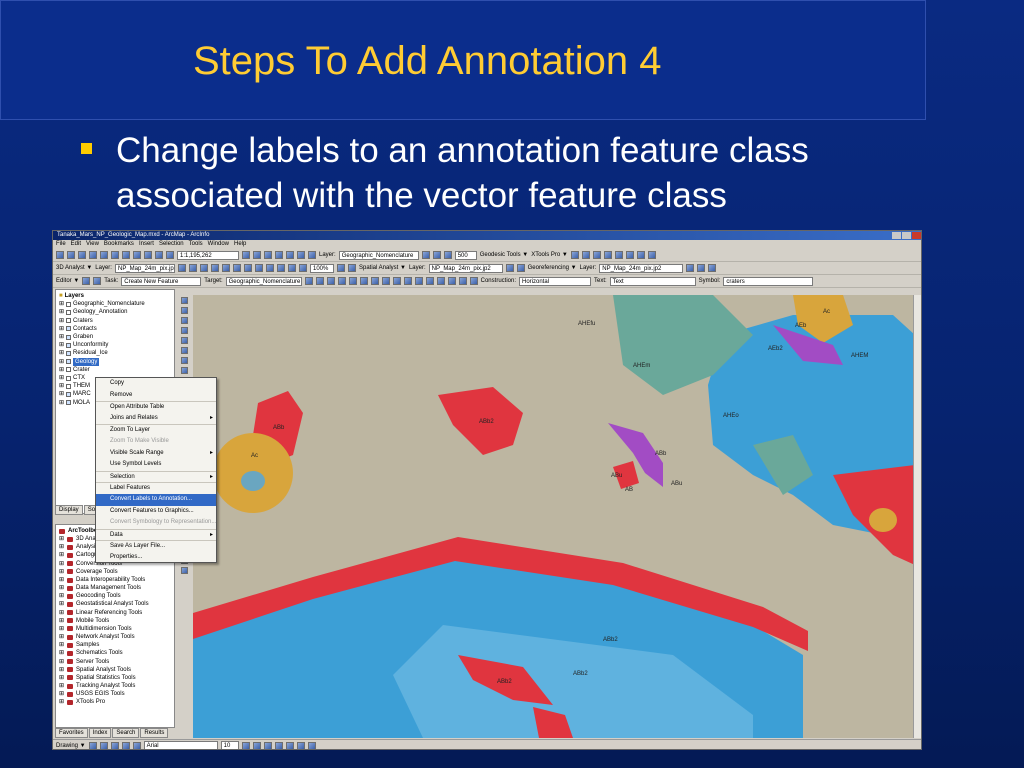 This screenshot has height=768, width=1024. What do you see at coordinates (115, 702) in the screenshot?
I see `toolbox-item: ⊞ XTools Pro` at bounding box center [115, 702].